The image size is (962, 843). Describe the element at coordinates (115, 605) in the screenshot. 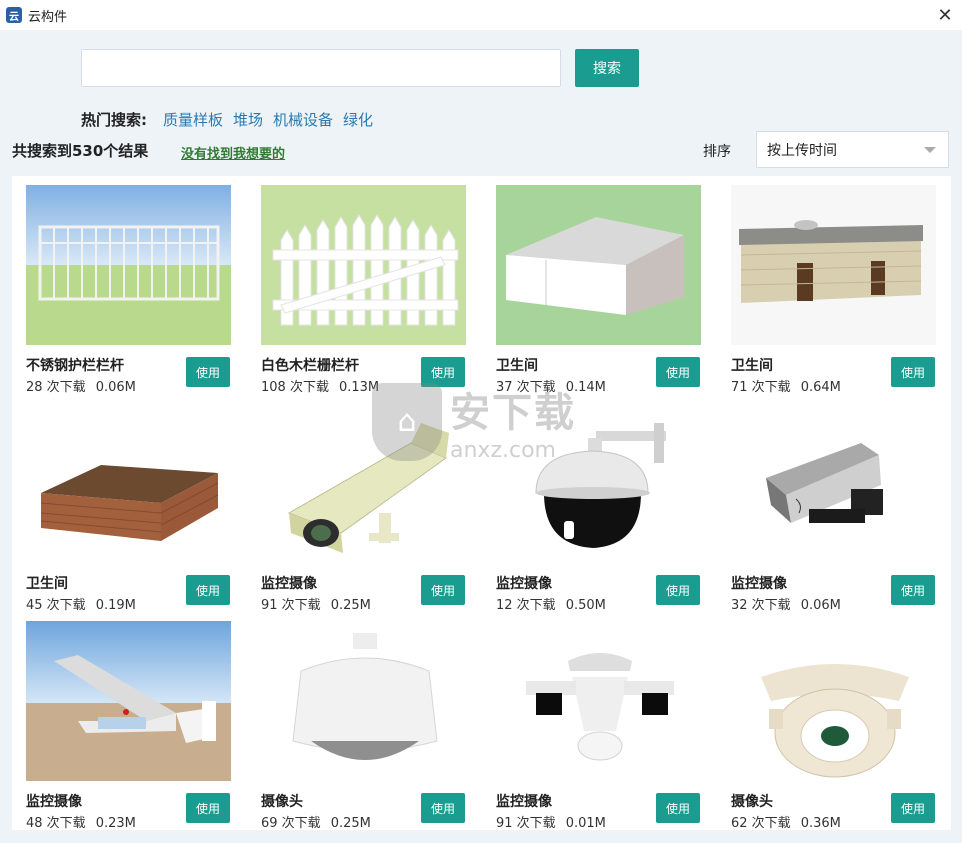

I see `file-size: 0.19M` at that location.